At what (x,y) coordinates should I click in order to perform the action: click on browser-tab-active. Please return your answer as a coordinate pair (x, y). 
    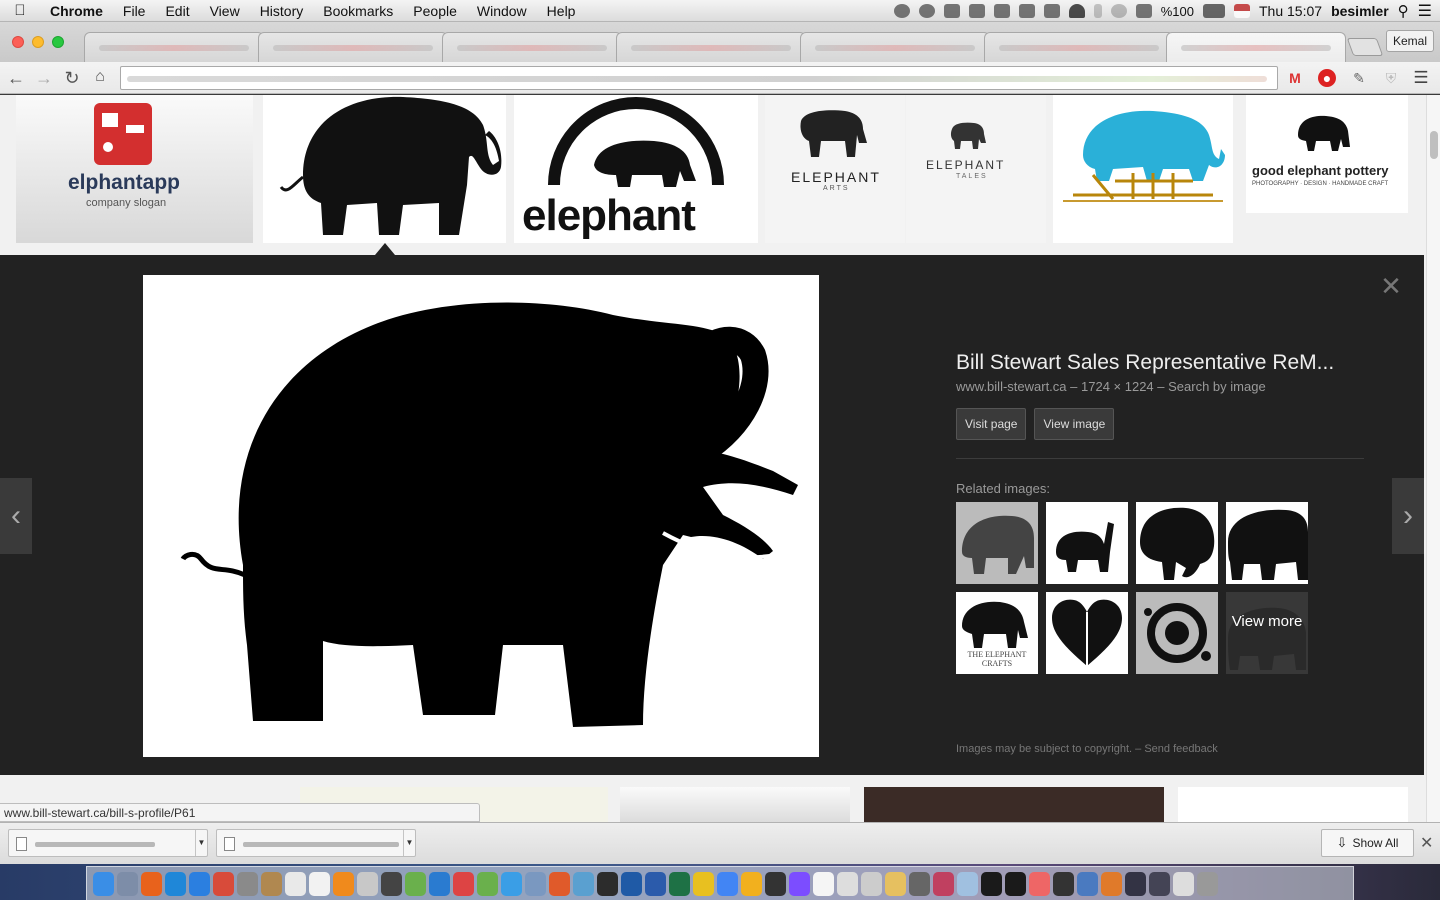
    Looking at the image, I should click on (1256, 47).